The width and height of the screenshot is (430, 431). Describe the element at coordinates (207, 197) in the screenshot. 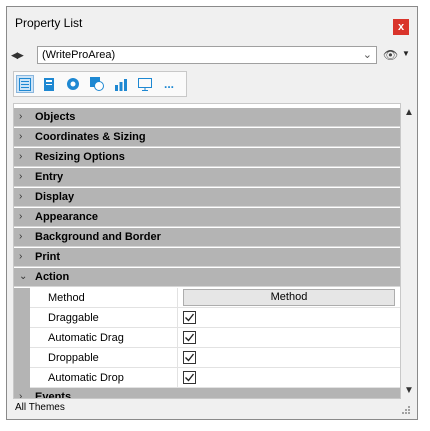

I see `category-display: › Display` at that location.